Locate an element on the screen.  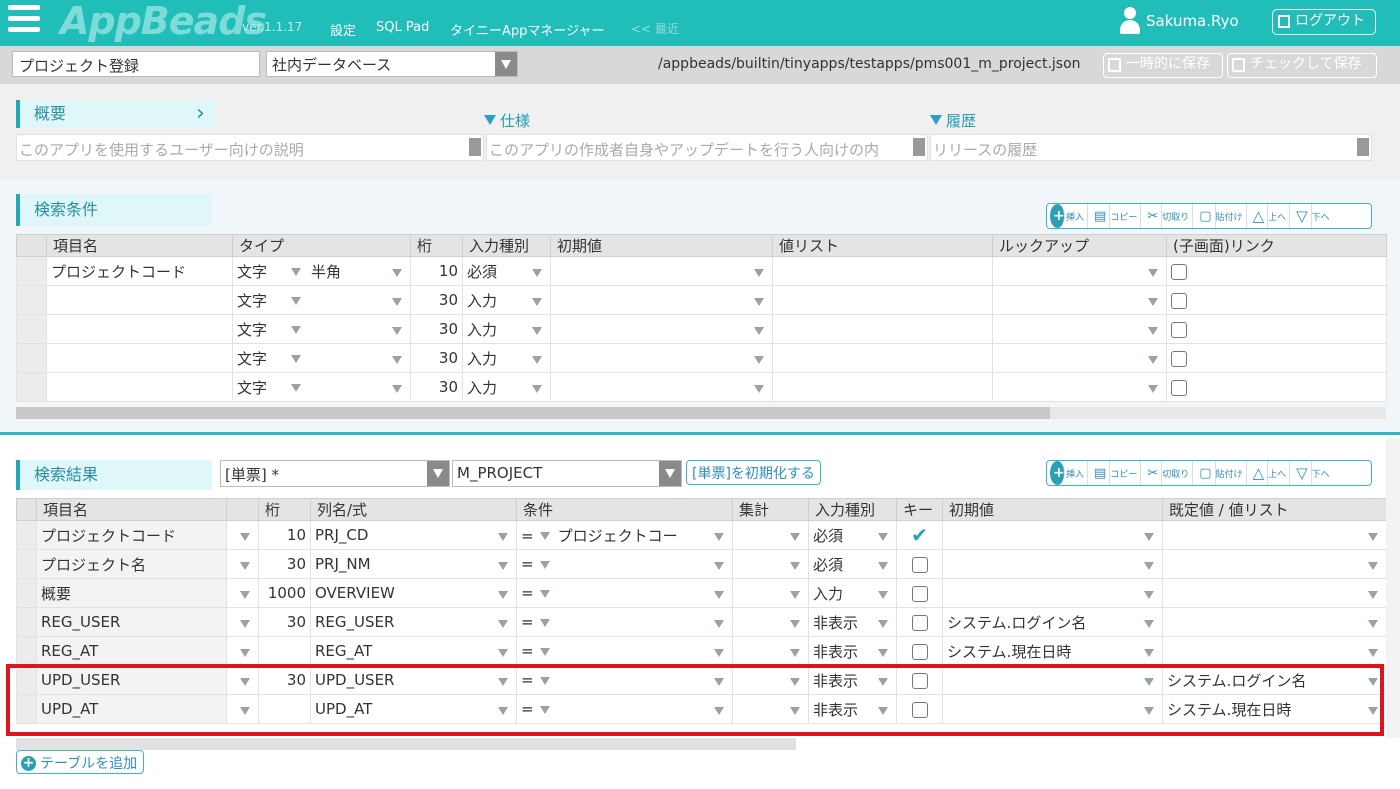
item-name-cell: REG_USER is located at coordinates (131, 622).